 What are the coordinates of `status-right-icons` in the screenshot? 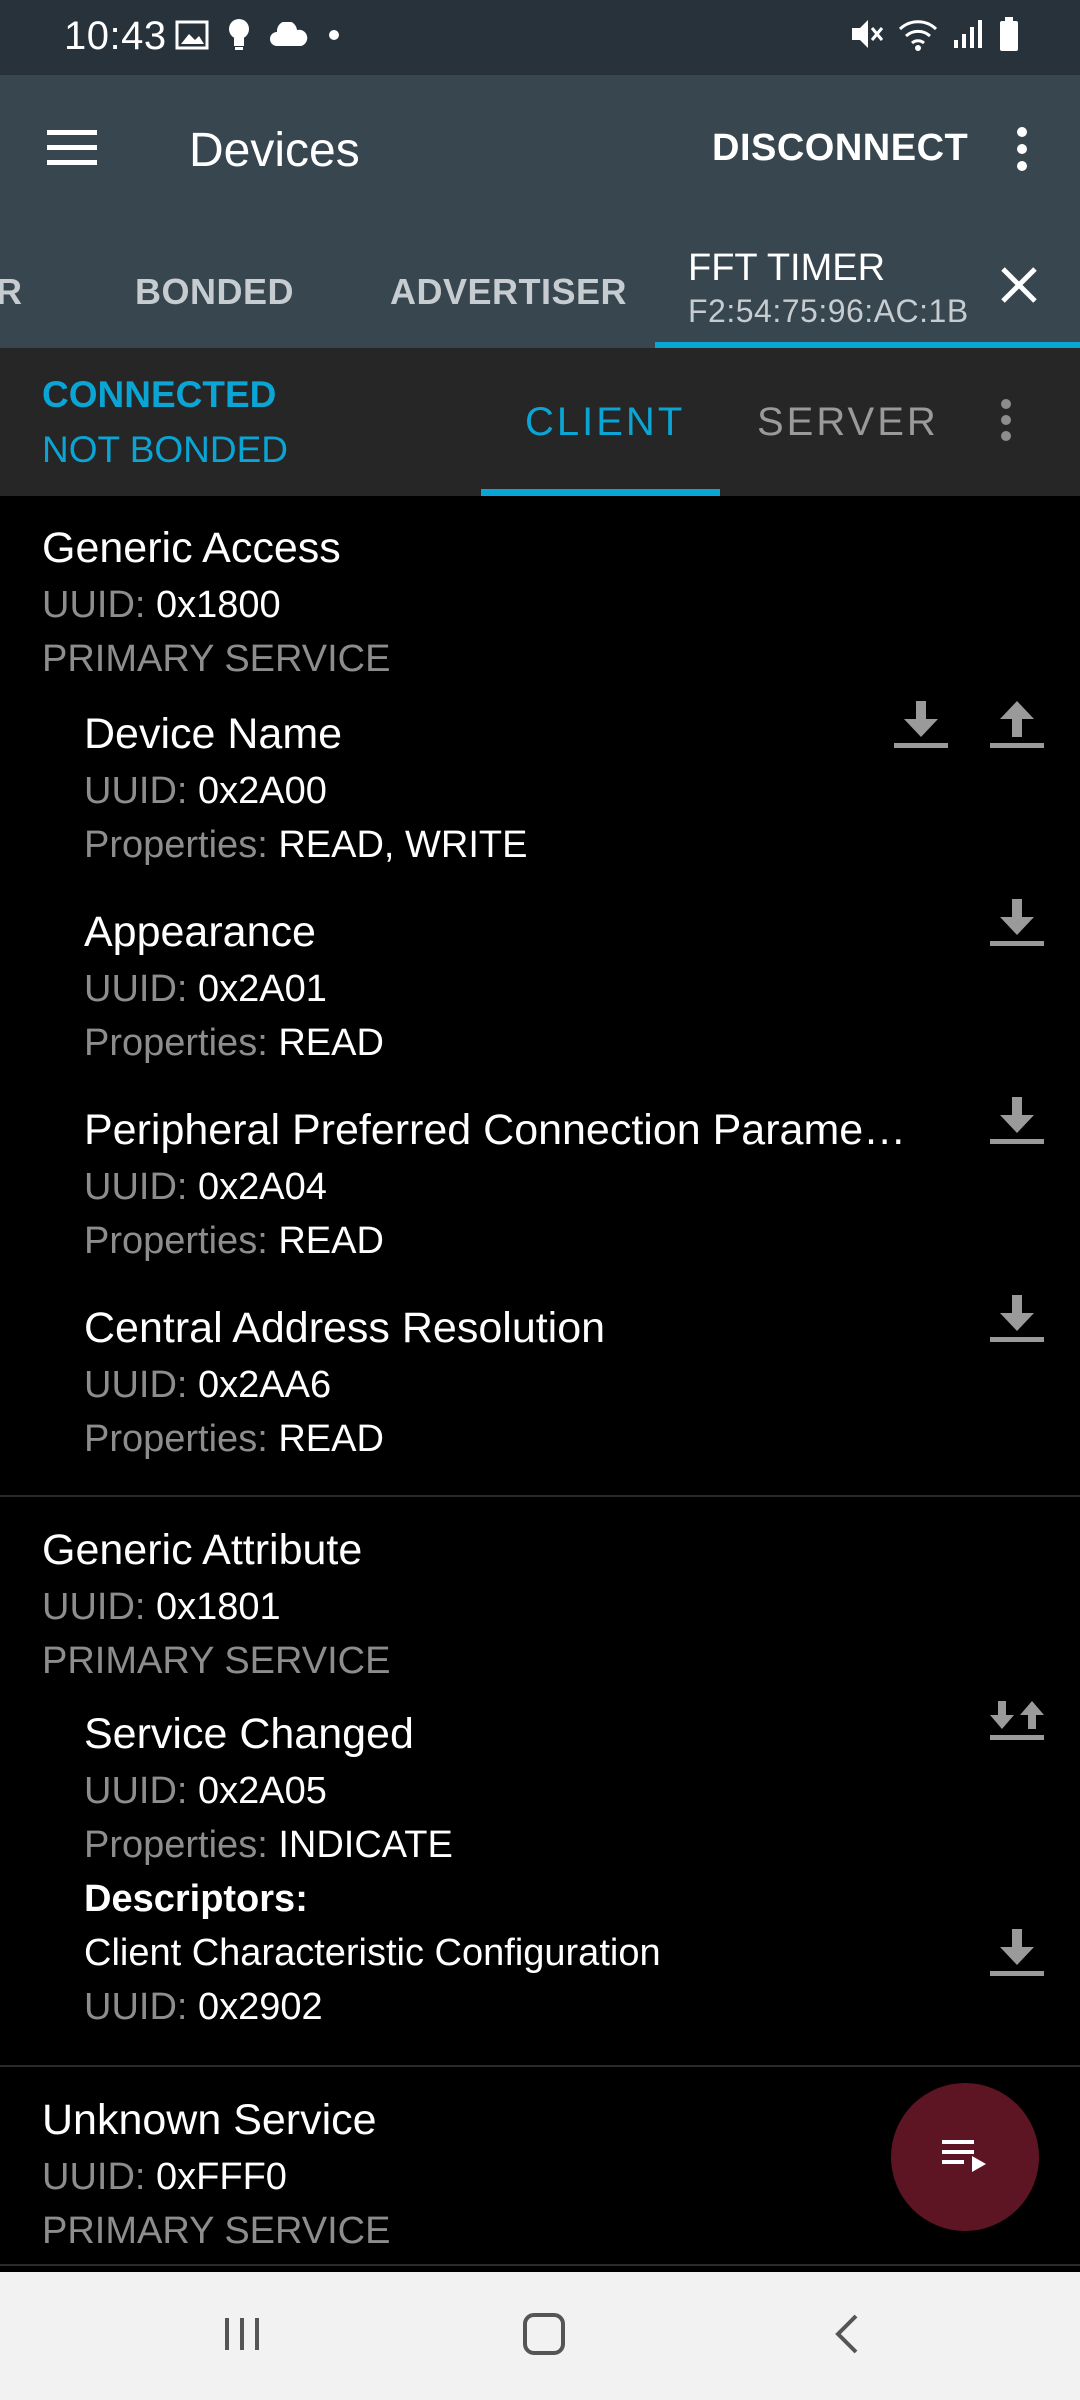 It's located at (934, 36).